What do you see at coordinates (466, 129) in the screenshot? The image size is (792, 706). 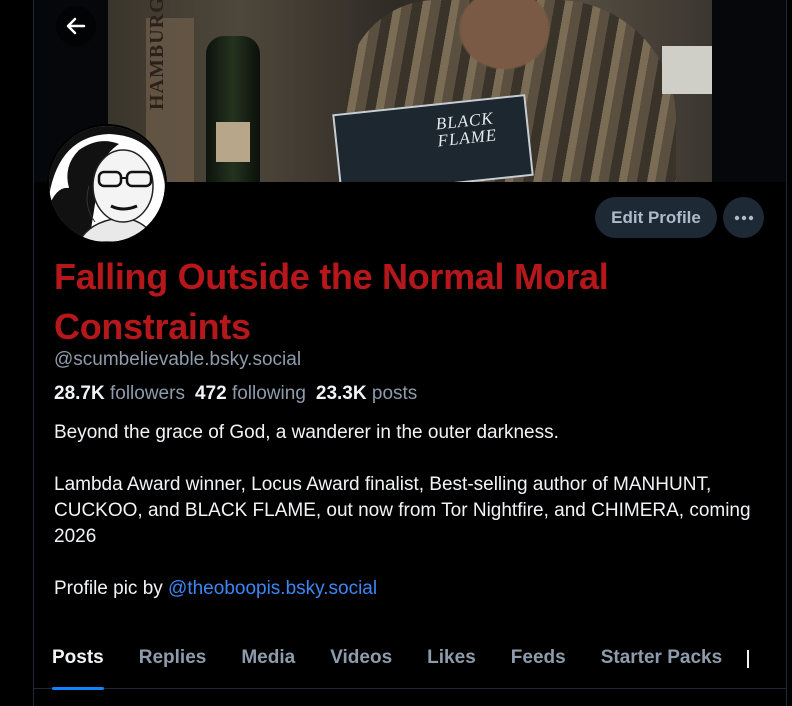 I see `banner-book-title: BLACK FLAME` at bounding box center [466, 129].